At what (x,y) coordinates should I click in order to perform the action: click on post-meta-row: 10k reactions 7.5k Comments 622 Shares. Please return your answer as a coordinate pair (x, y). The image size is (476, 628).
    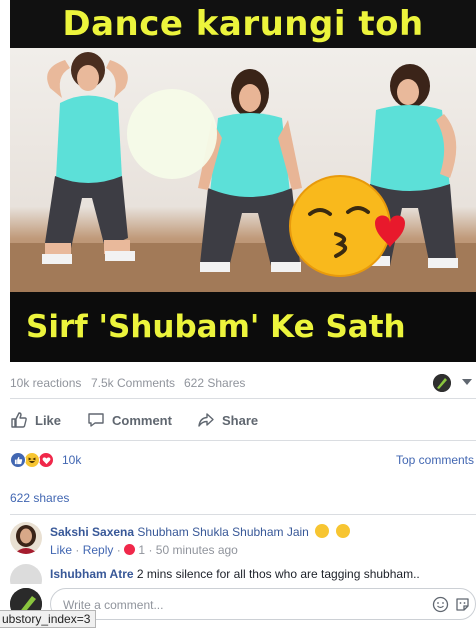
    Looking at the image, I should click on (243, 384).